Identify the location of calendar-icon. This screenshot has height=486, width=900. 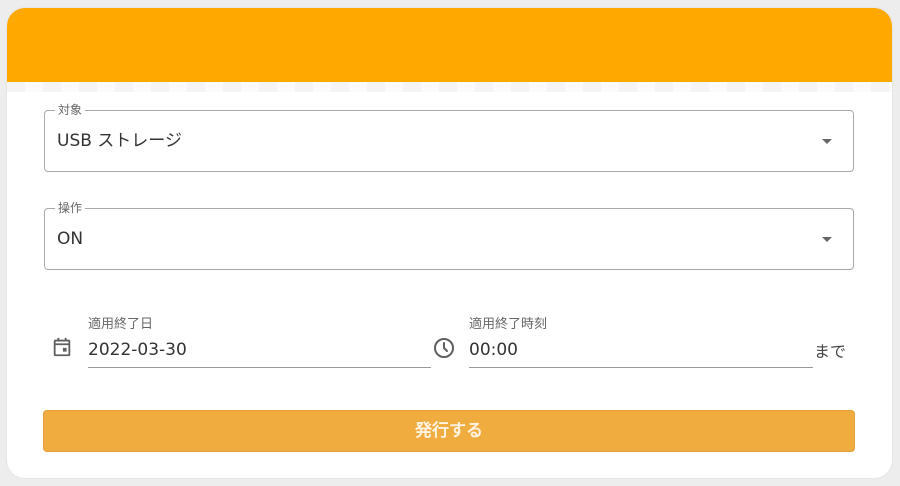
(62, 347).